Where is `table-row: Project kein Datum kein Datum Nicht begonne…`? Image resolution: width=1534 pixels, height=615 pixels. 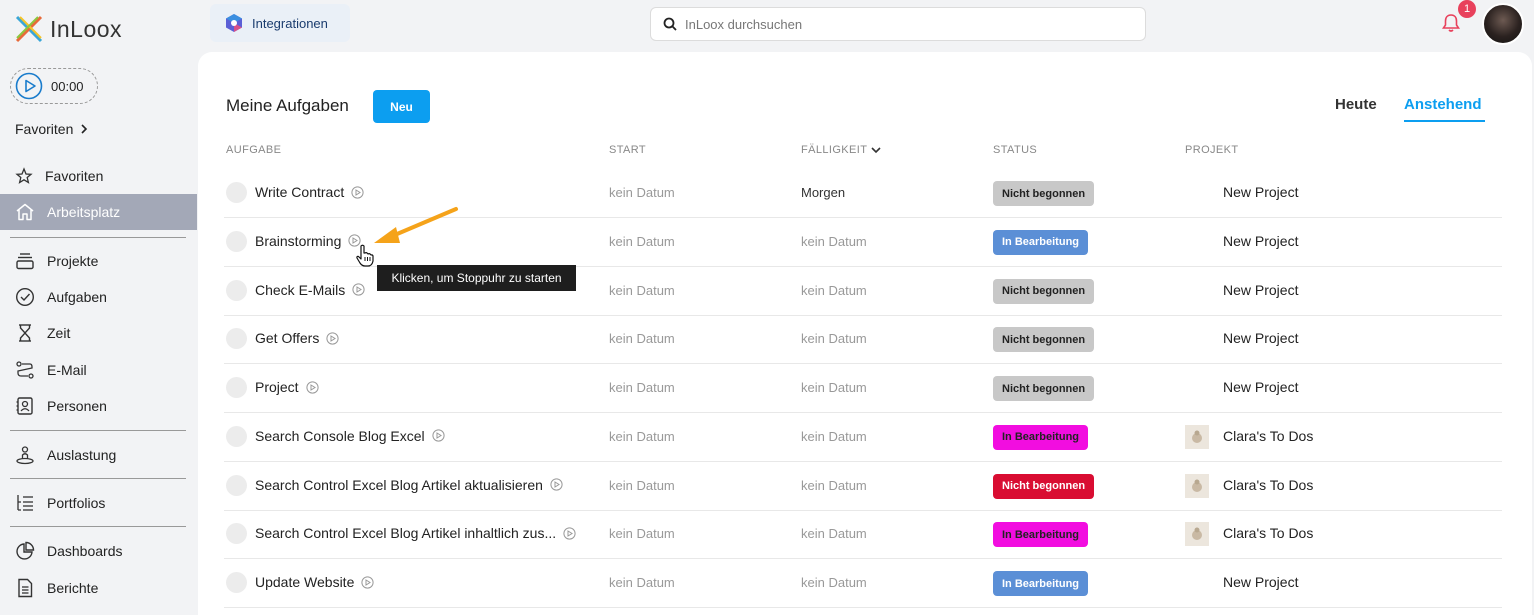
table-row: Project kein Datum kein Datum Nicht begonne… is located at coordinates (863, 388).